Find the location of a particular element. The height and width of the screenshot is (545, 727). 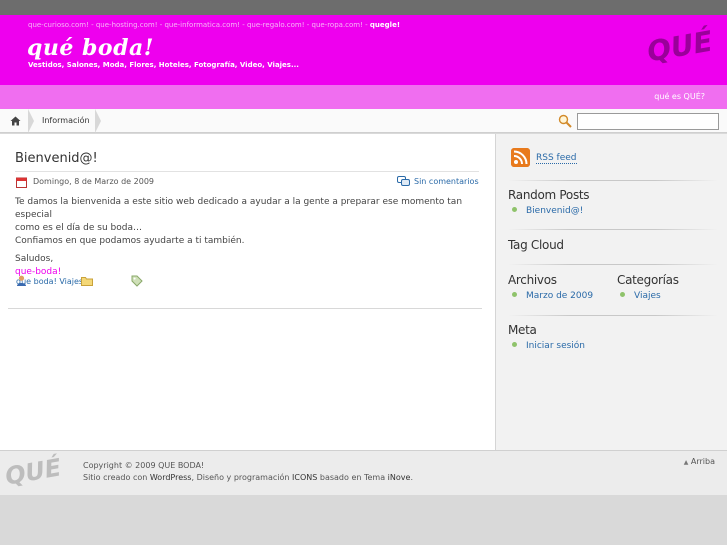

archive-item: Marzo de 2009 is located at coordinates (552, 296).